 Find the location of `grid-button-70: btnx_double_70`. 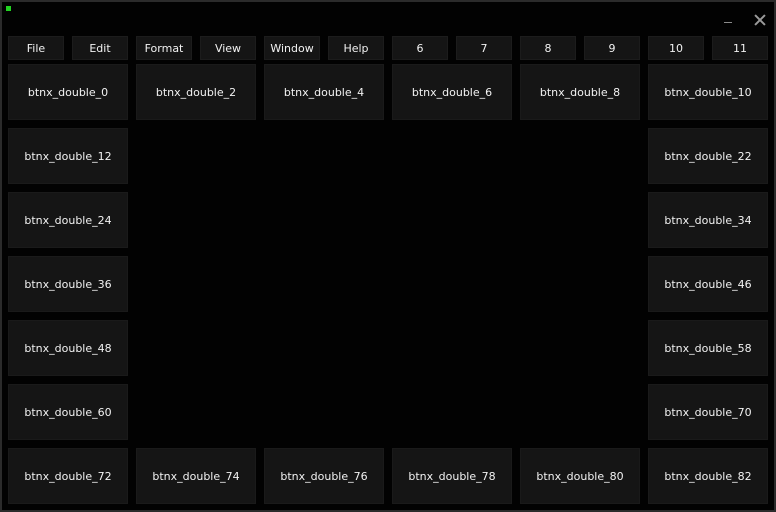

grid-button-70: btnx_double_70 is located at coordinates (708, 412).